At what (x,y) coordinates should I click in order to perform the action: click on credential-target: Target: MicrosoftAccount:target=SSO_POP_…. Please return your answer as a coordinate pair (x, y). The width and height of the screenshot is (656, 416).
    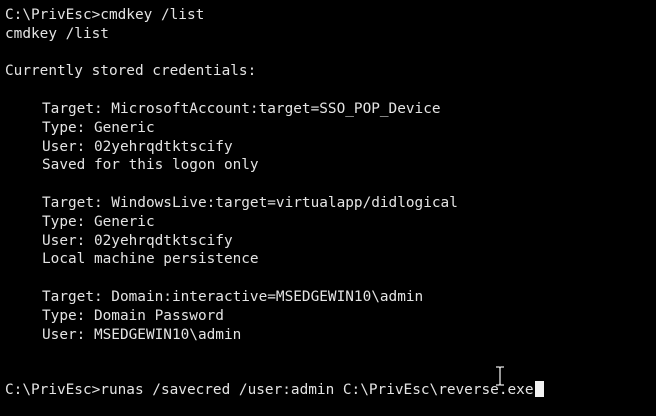
    Looking at the image, I should click on (241, 108).